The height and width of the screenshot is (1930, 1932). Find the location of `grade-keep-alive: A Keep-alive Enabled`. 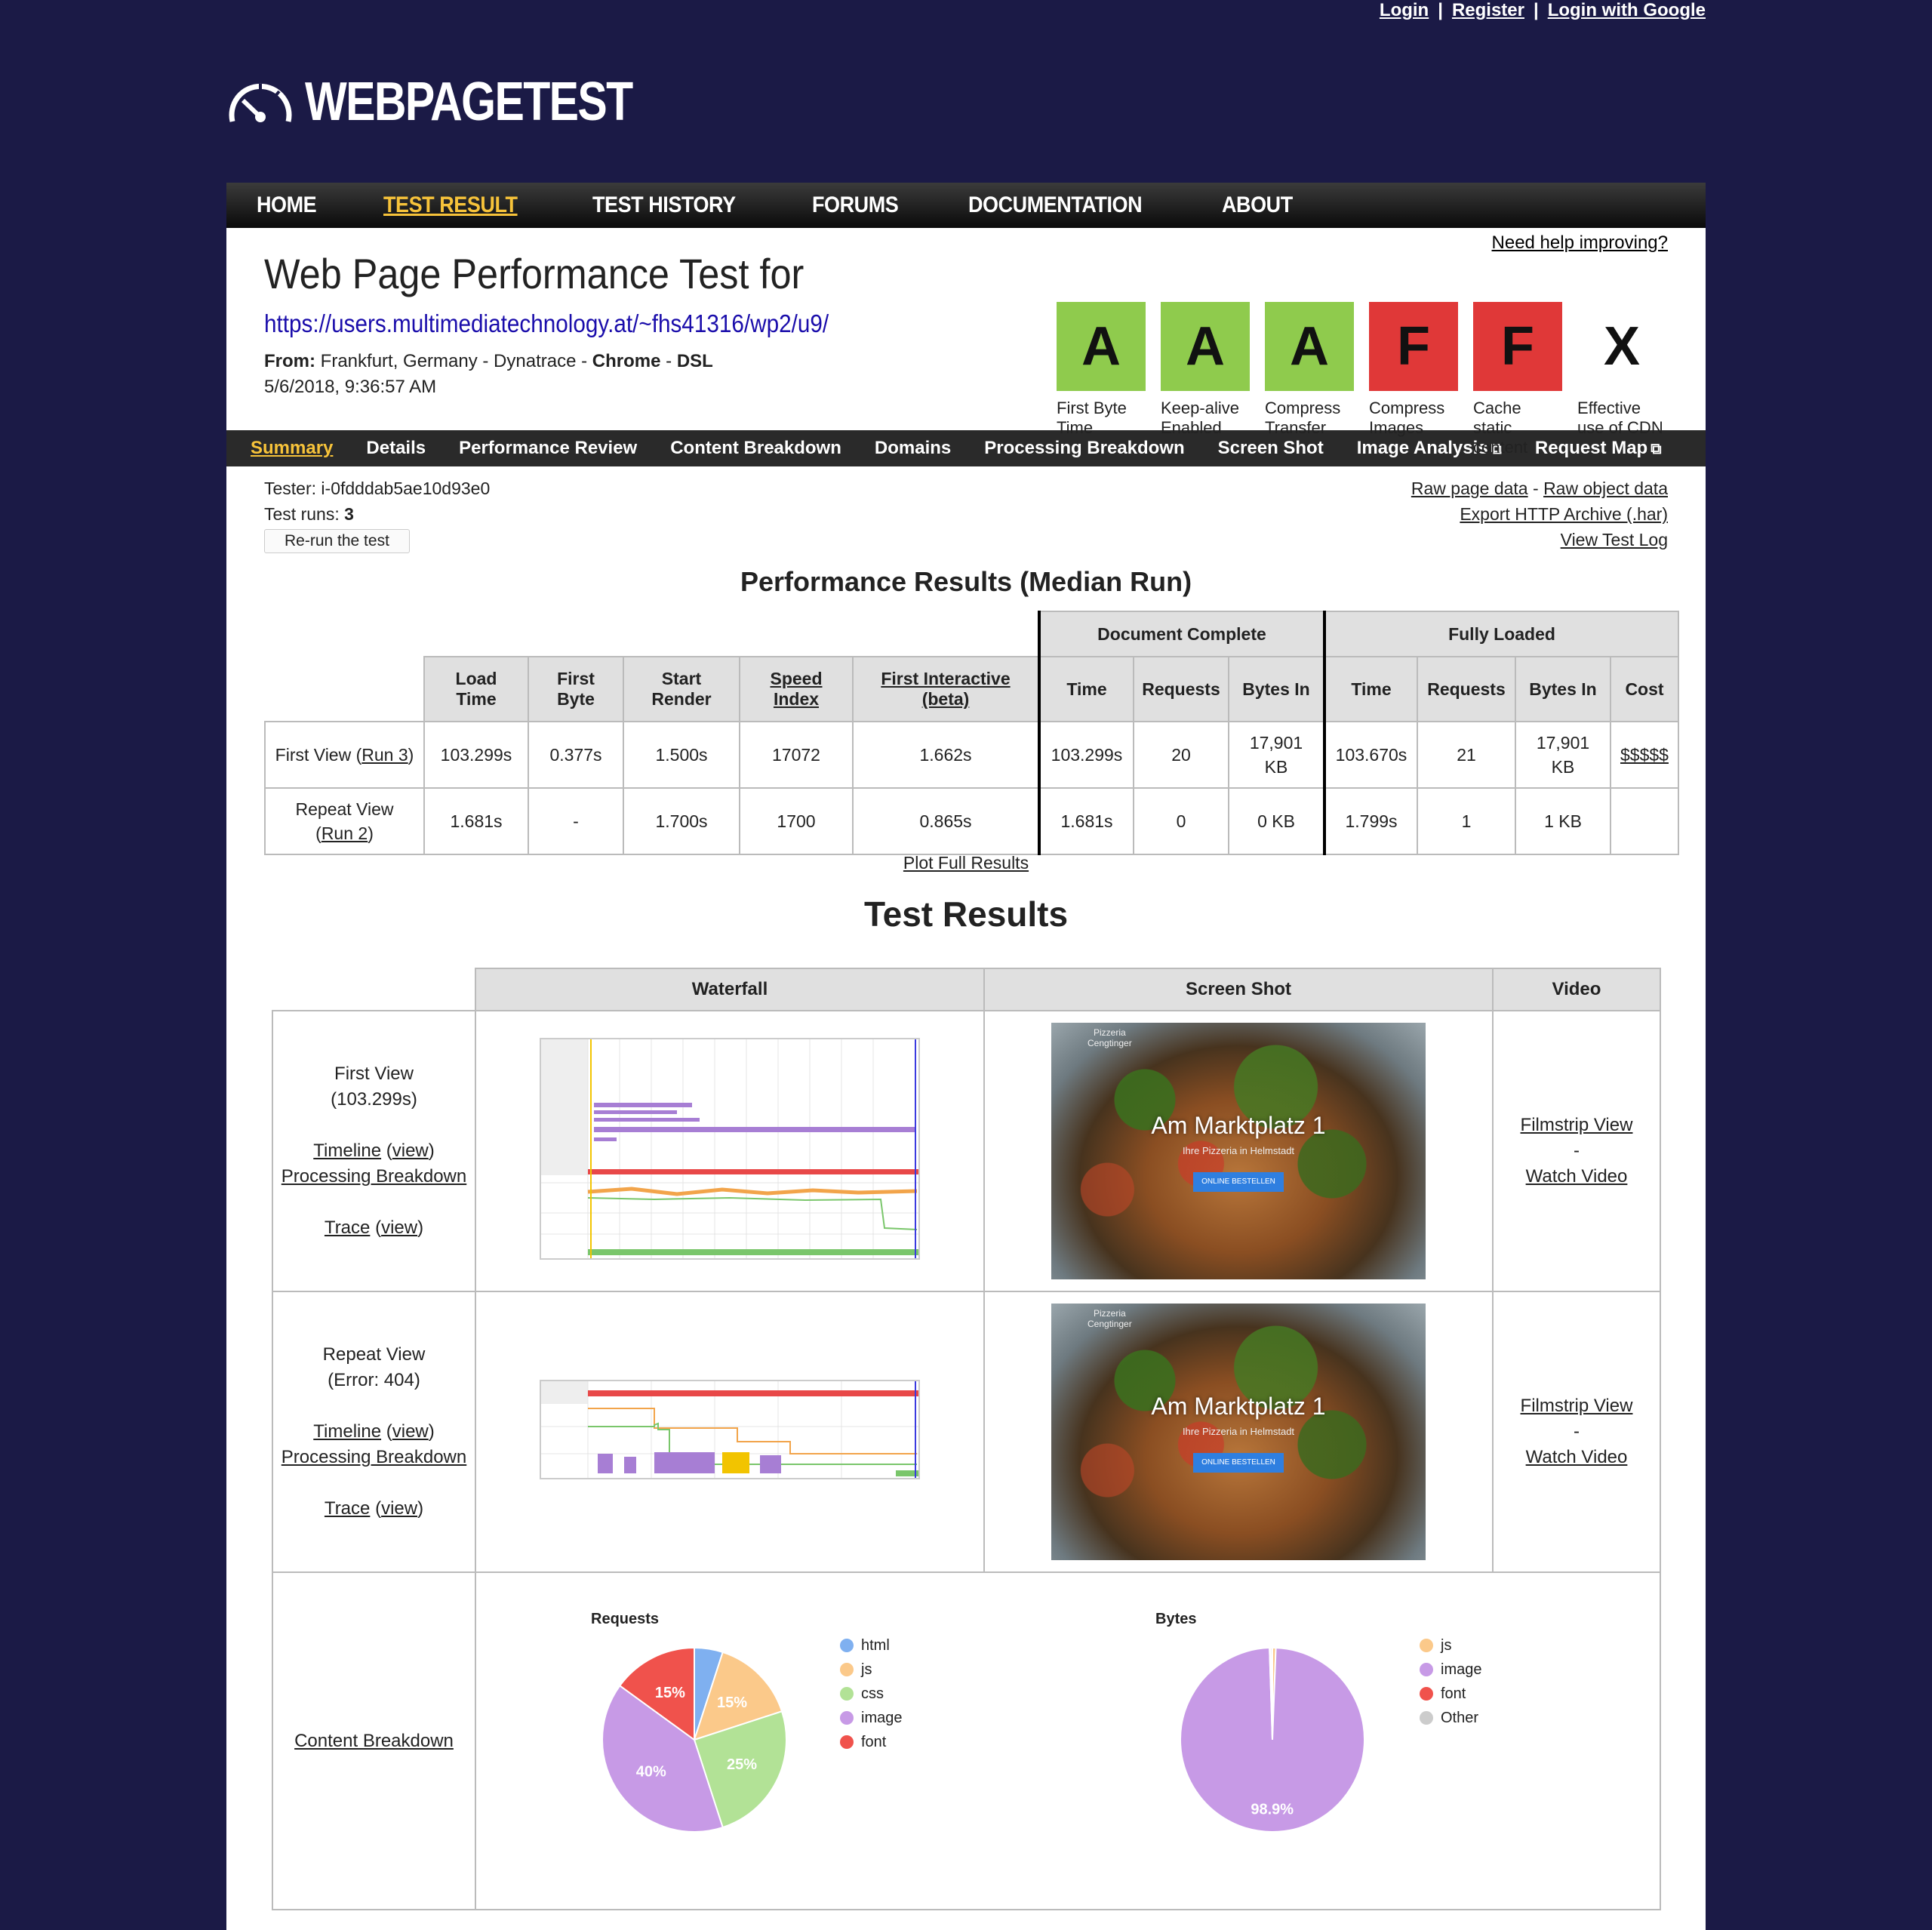

grade-keep-alive: A Keep-alive Enabled is located at coordinates (1205, 379).